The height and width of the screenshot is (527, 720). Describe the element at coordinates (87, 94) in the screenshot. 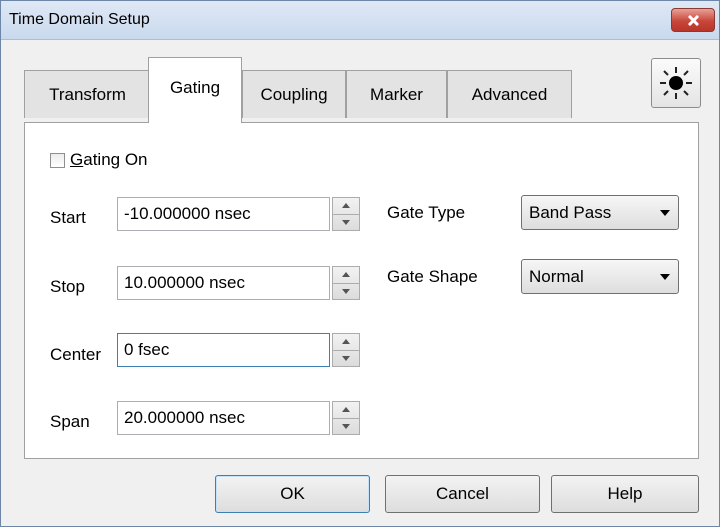

I see `tab-transform: Transform` at that location.